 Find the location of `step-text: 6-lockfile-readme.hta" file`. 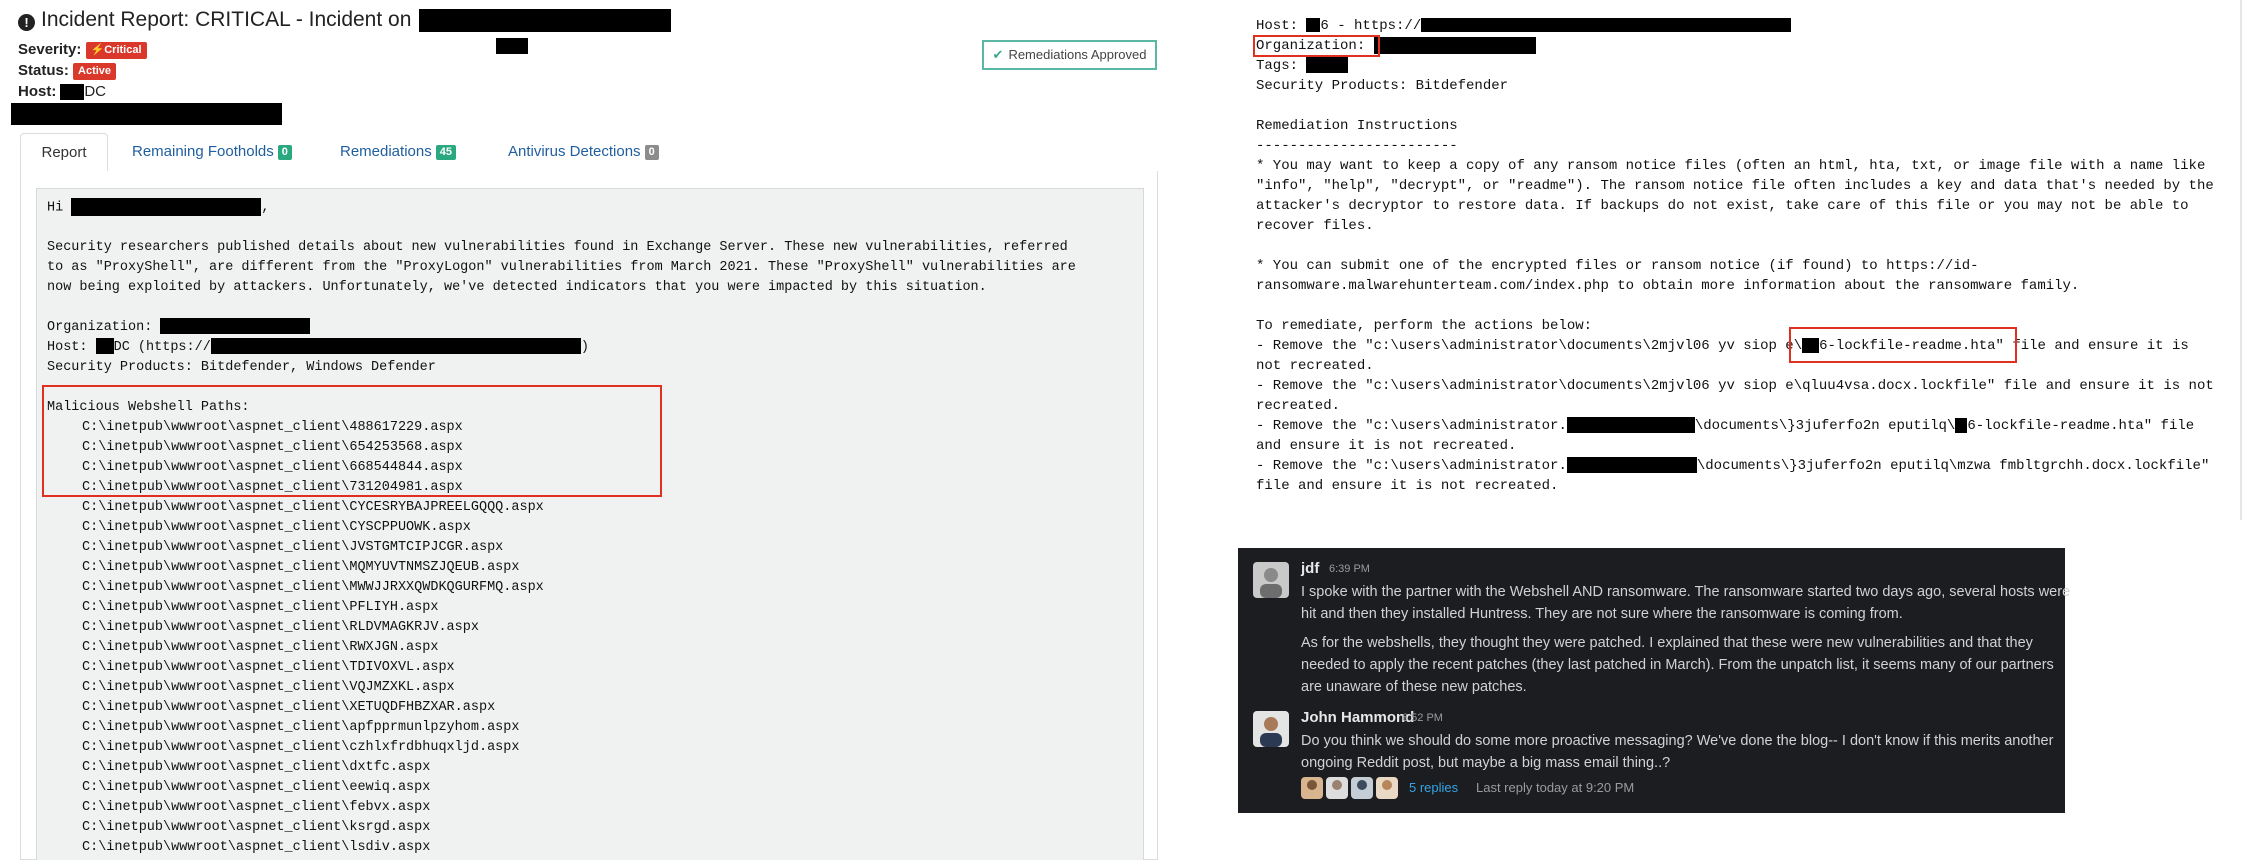

step-text: 6-lockfile-readme.hta" file is located at coordinates (2081, 426).